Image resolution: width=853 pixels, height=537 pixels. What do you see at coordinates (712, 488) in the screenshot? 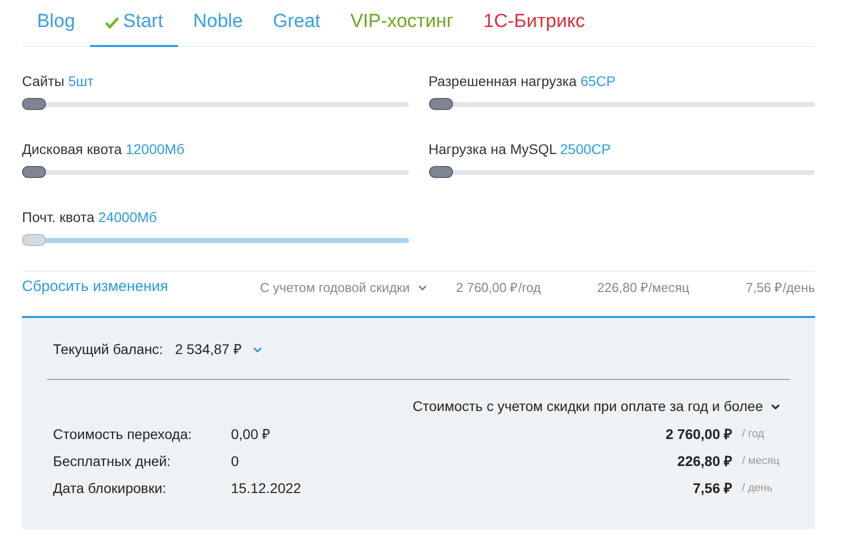
I see `price-text: 7,56 ₽` at bounding box center [712, 488].